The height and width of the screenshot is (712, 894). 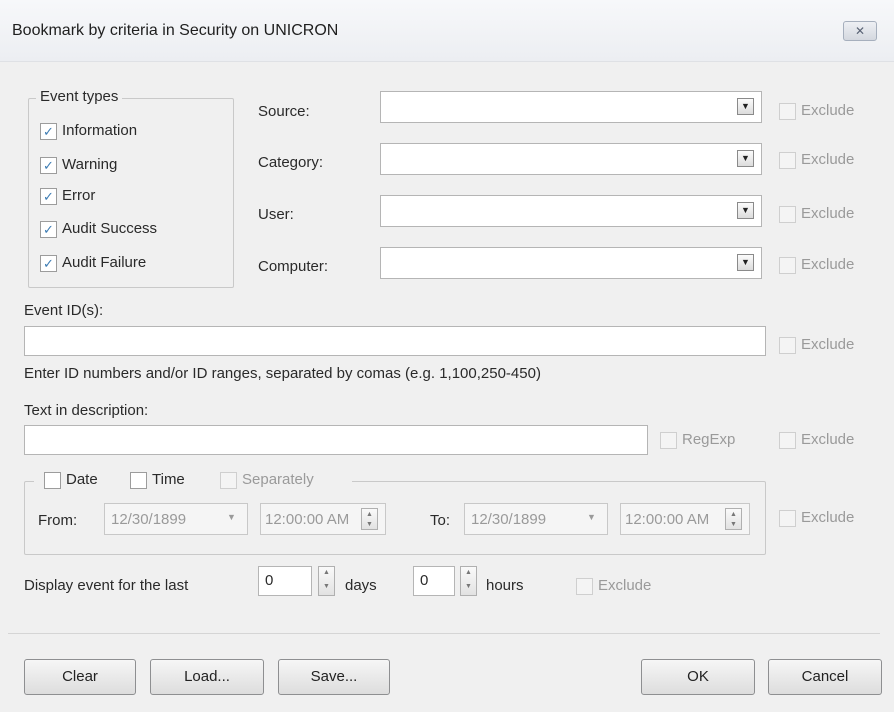 What do you see at coordinates (584, 586) in the screenshot?
I see `last-exclude-checkbox` at bounding box center [584, 586].